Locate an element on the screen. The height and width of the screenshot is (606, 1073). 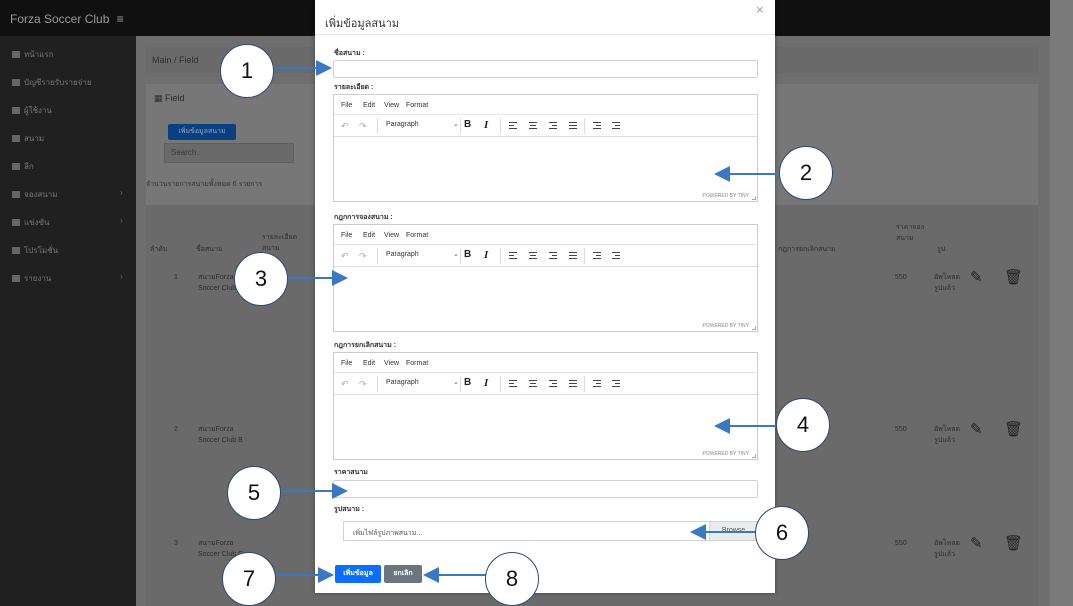
table-header-no: ลำดับ is located at coordinates (159, 249).